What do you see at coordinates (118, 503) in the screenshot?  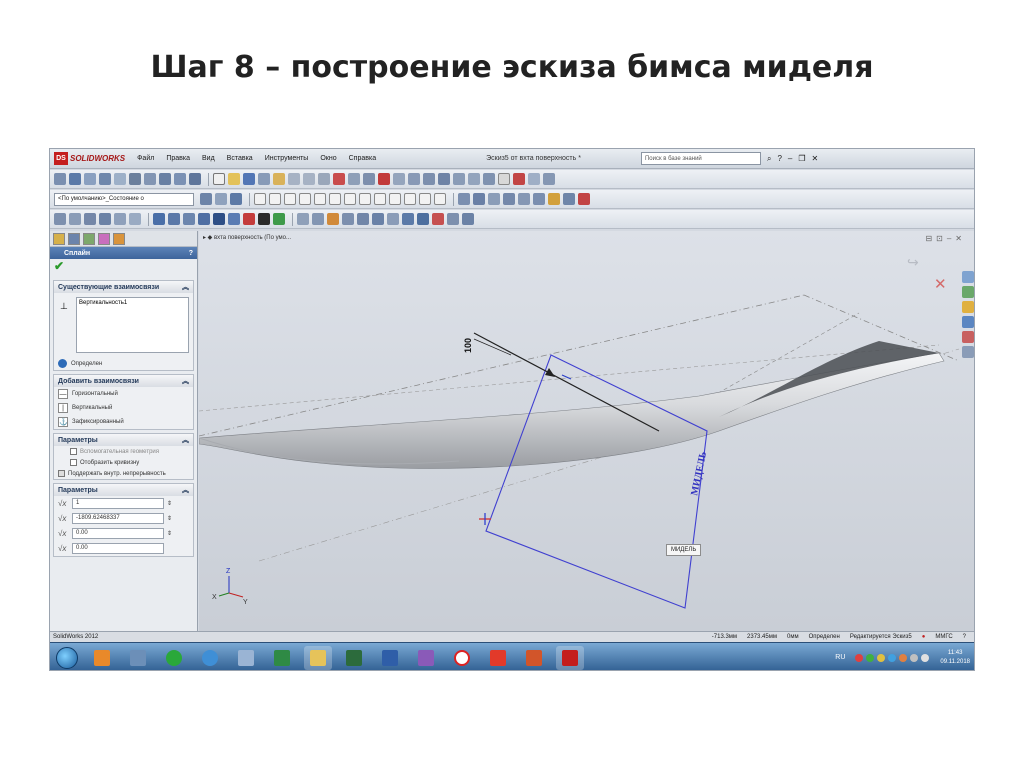 I see `param-point-number-input: 1` at bounding box center [118, 503].